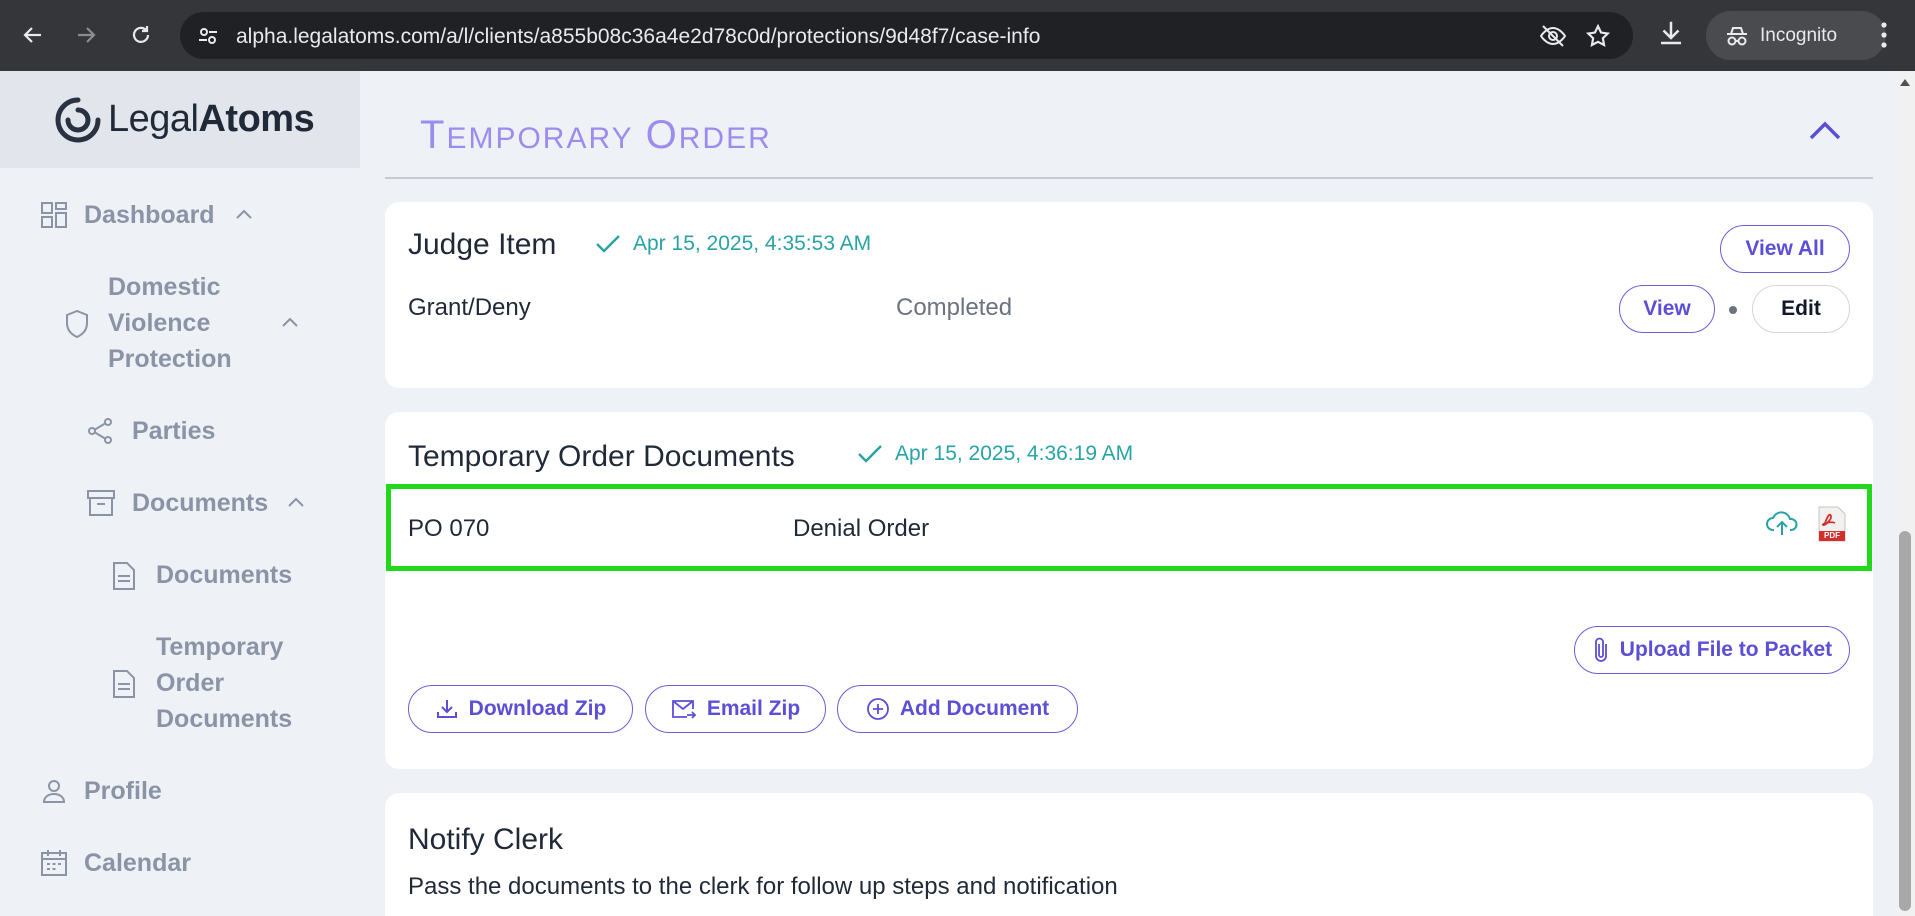 The image size is (1915, 916). What do you see at coordinates (54, 215) in the screenshot?
I see `dashboard-grid-icon` at bounding box center [54, 215].